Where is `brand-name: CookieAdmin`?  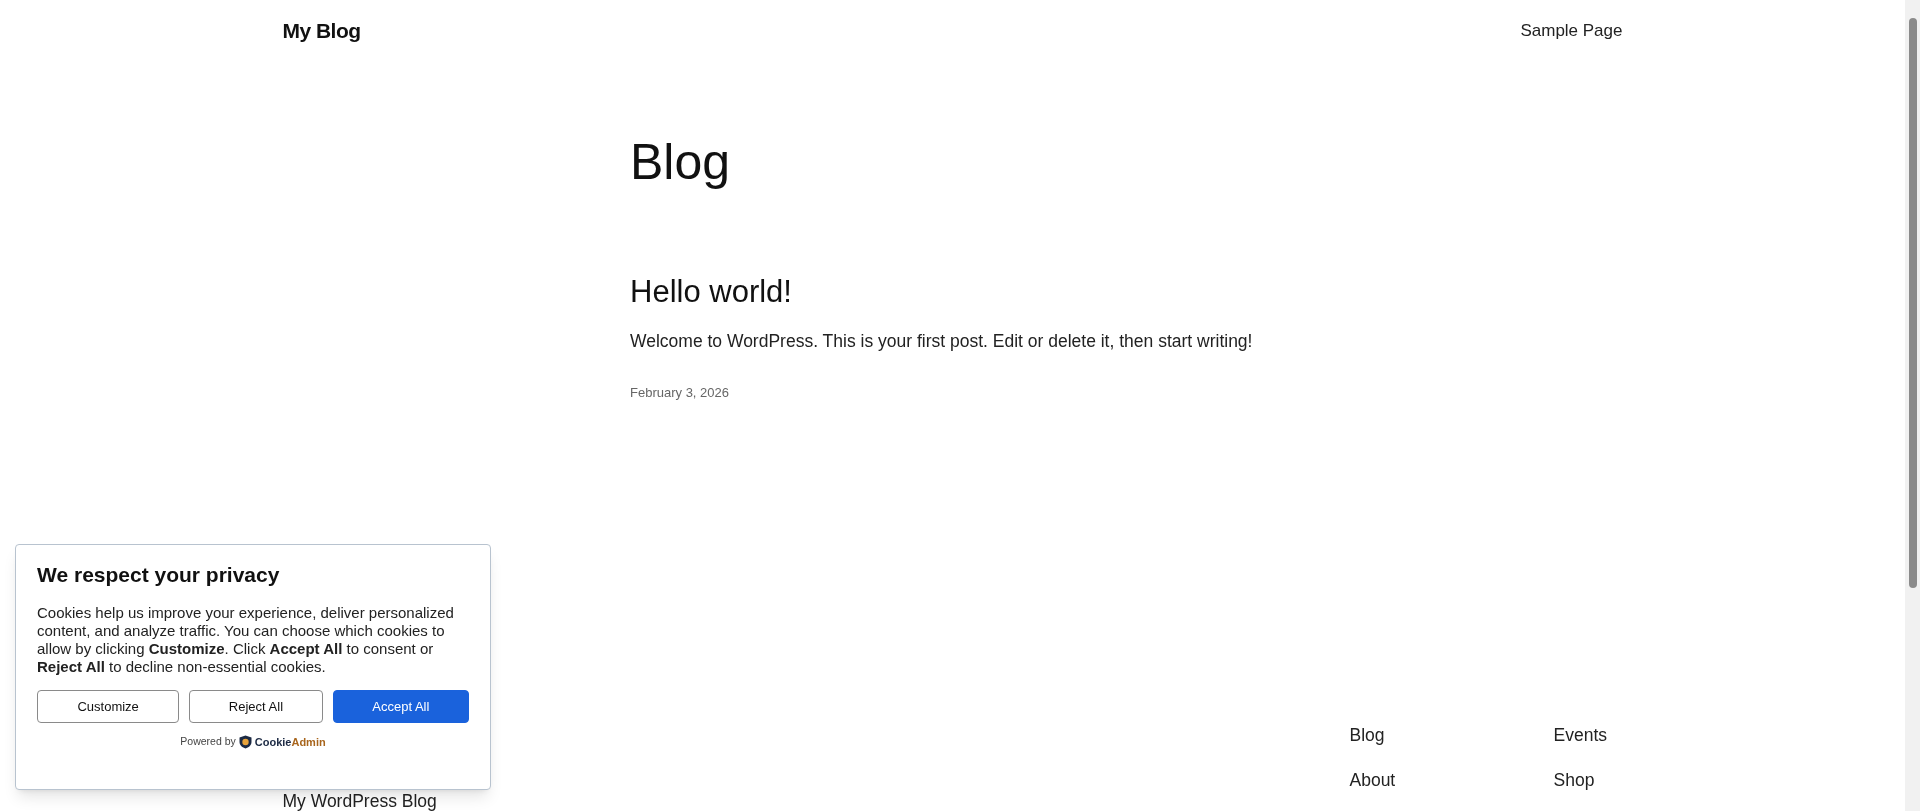
brand-name: CookieAdmin is located at coordinates (290, 742).